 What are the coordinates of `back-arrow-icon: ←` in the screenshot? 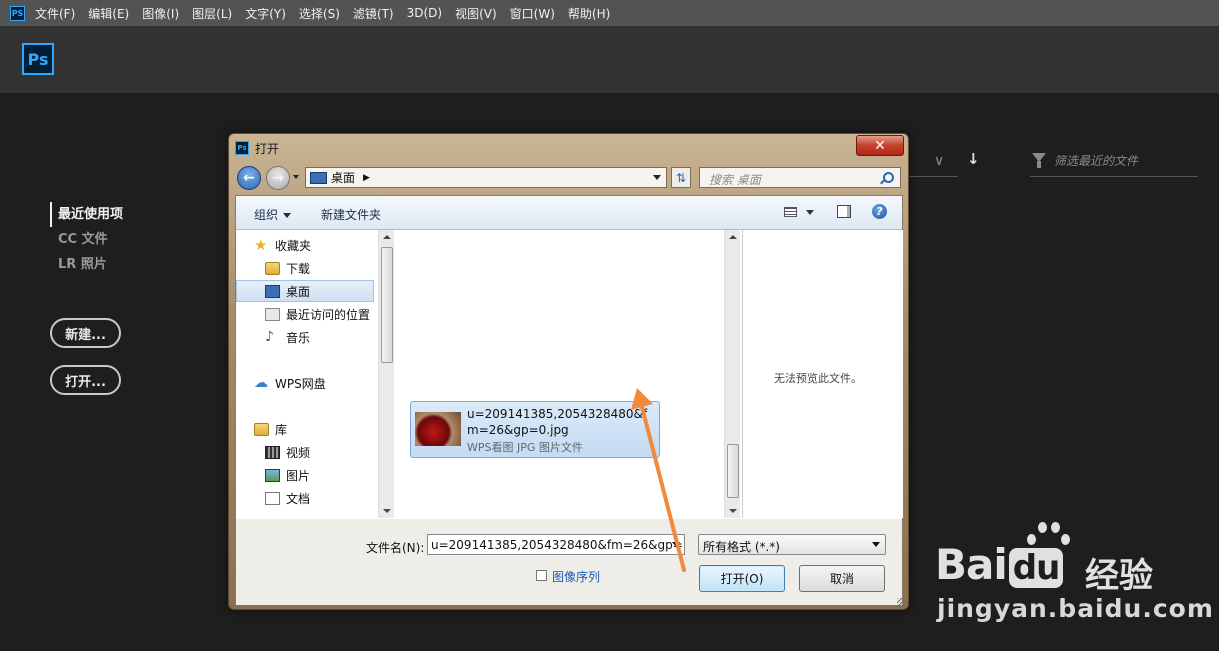 It's located at (249, 178).